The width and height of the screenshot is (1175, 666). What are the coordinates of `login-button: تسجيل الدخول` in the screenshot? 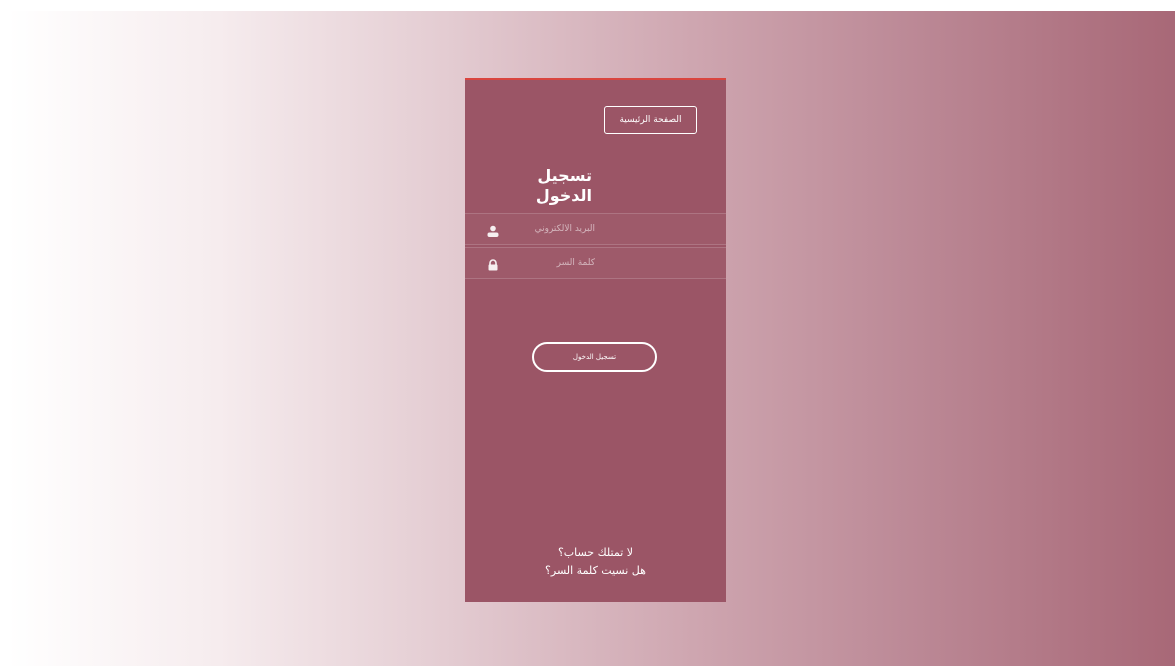 It's located at (594, 357).